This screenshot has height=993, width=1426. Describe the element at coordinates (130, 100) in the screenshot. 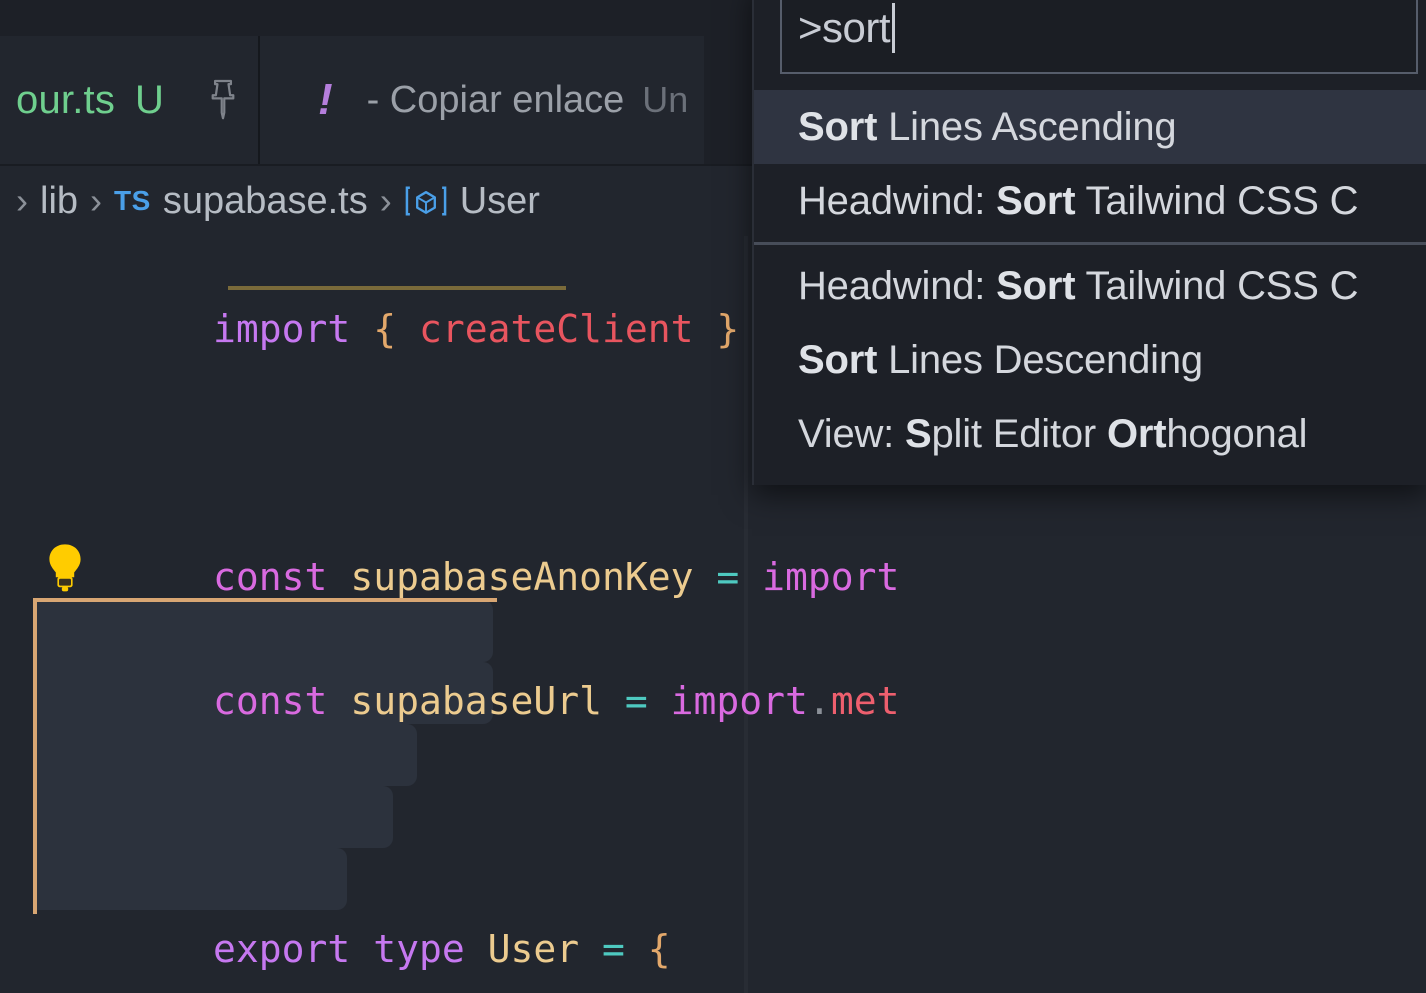

I see `tab-supabase: our.ts U` at that location.